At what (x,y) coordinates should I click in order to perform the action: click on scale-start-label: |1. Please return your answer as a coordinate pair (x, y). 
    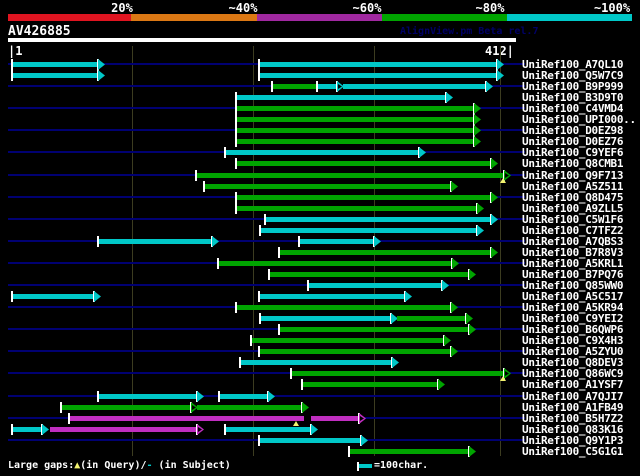
    Looking at the image, I should click on (15, 51).